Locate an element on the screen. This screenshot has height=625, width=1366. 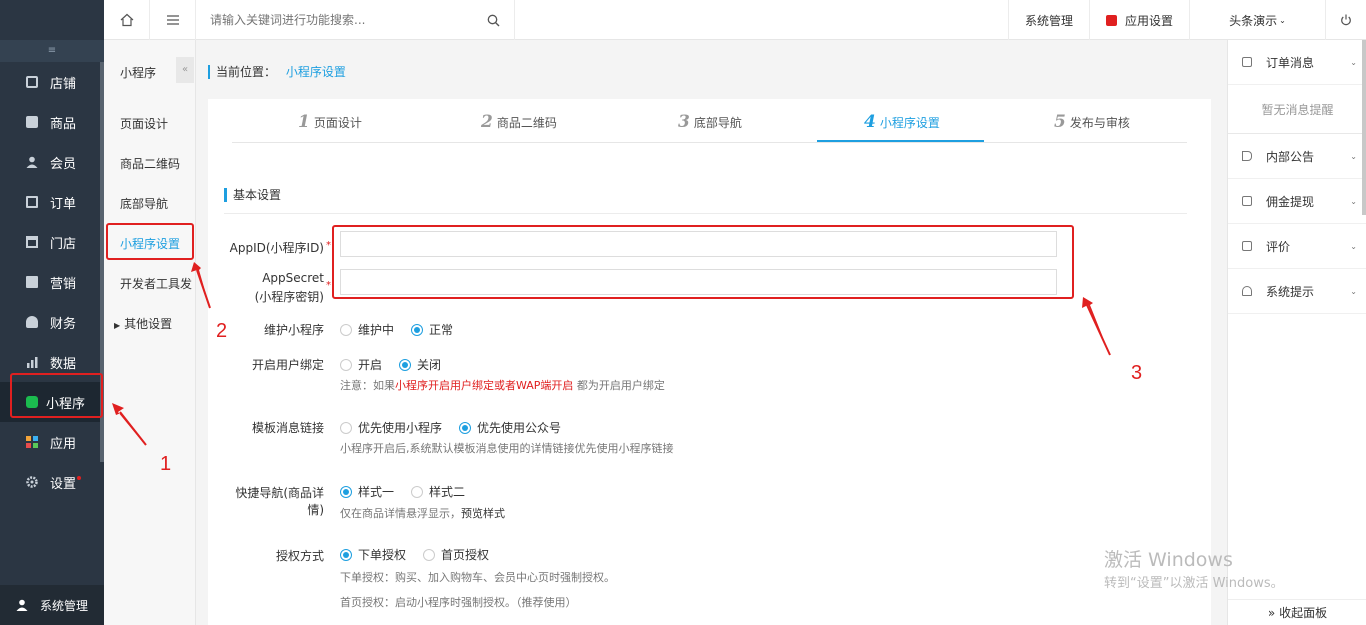
annotation-number-1: 1 is located at coordinates (166, 464).